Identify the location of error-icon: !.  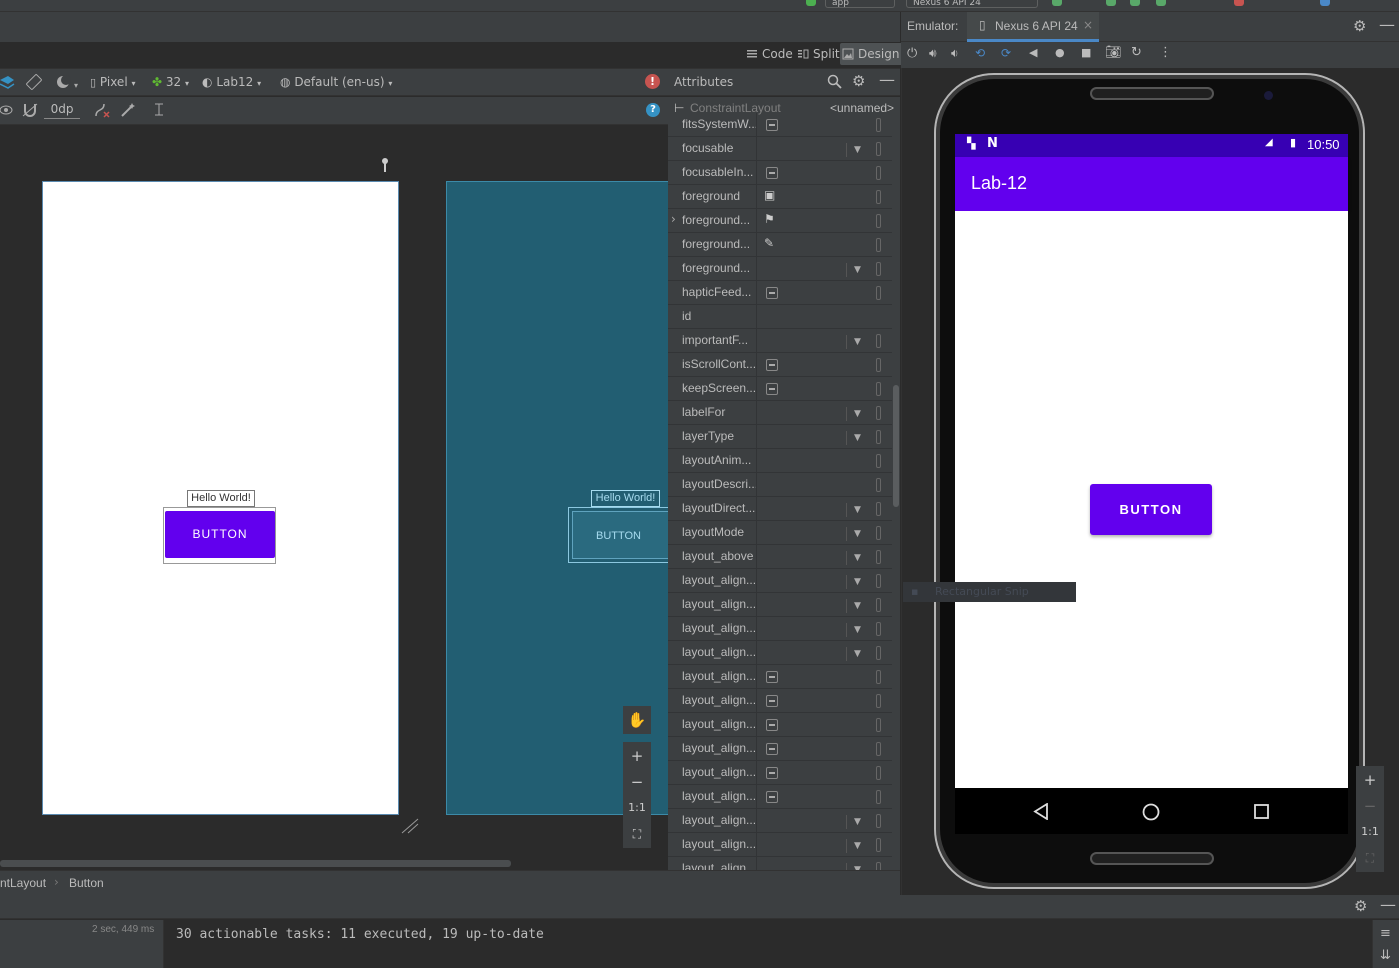
(652, 81).